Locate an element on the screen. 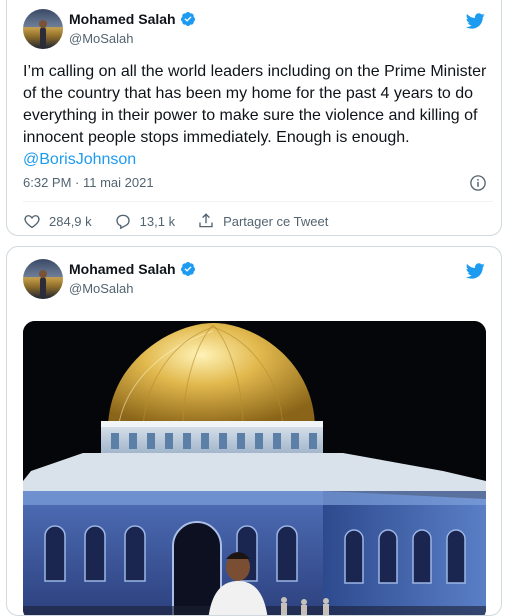 This screenshot has height=616, width=518. like-button: 284,9 k is located at coordinates (57, 221).